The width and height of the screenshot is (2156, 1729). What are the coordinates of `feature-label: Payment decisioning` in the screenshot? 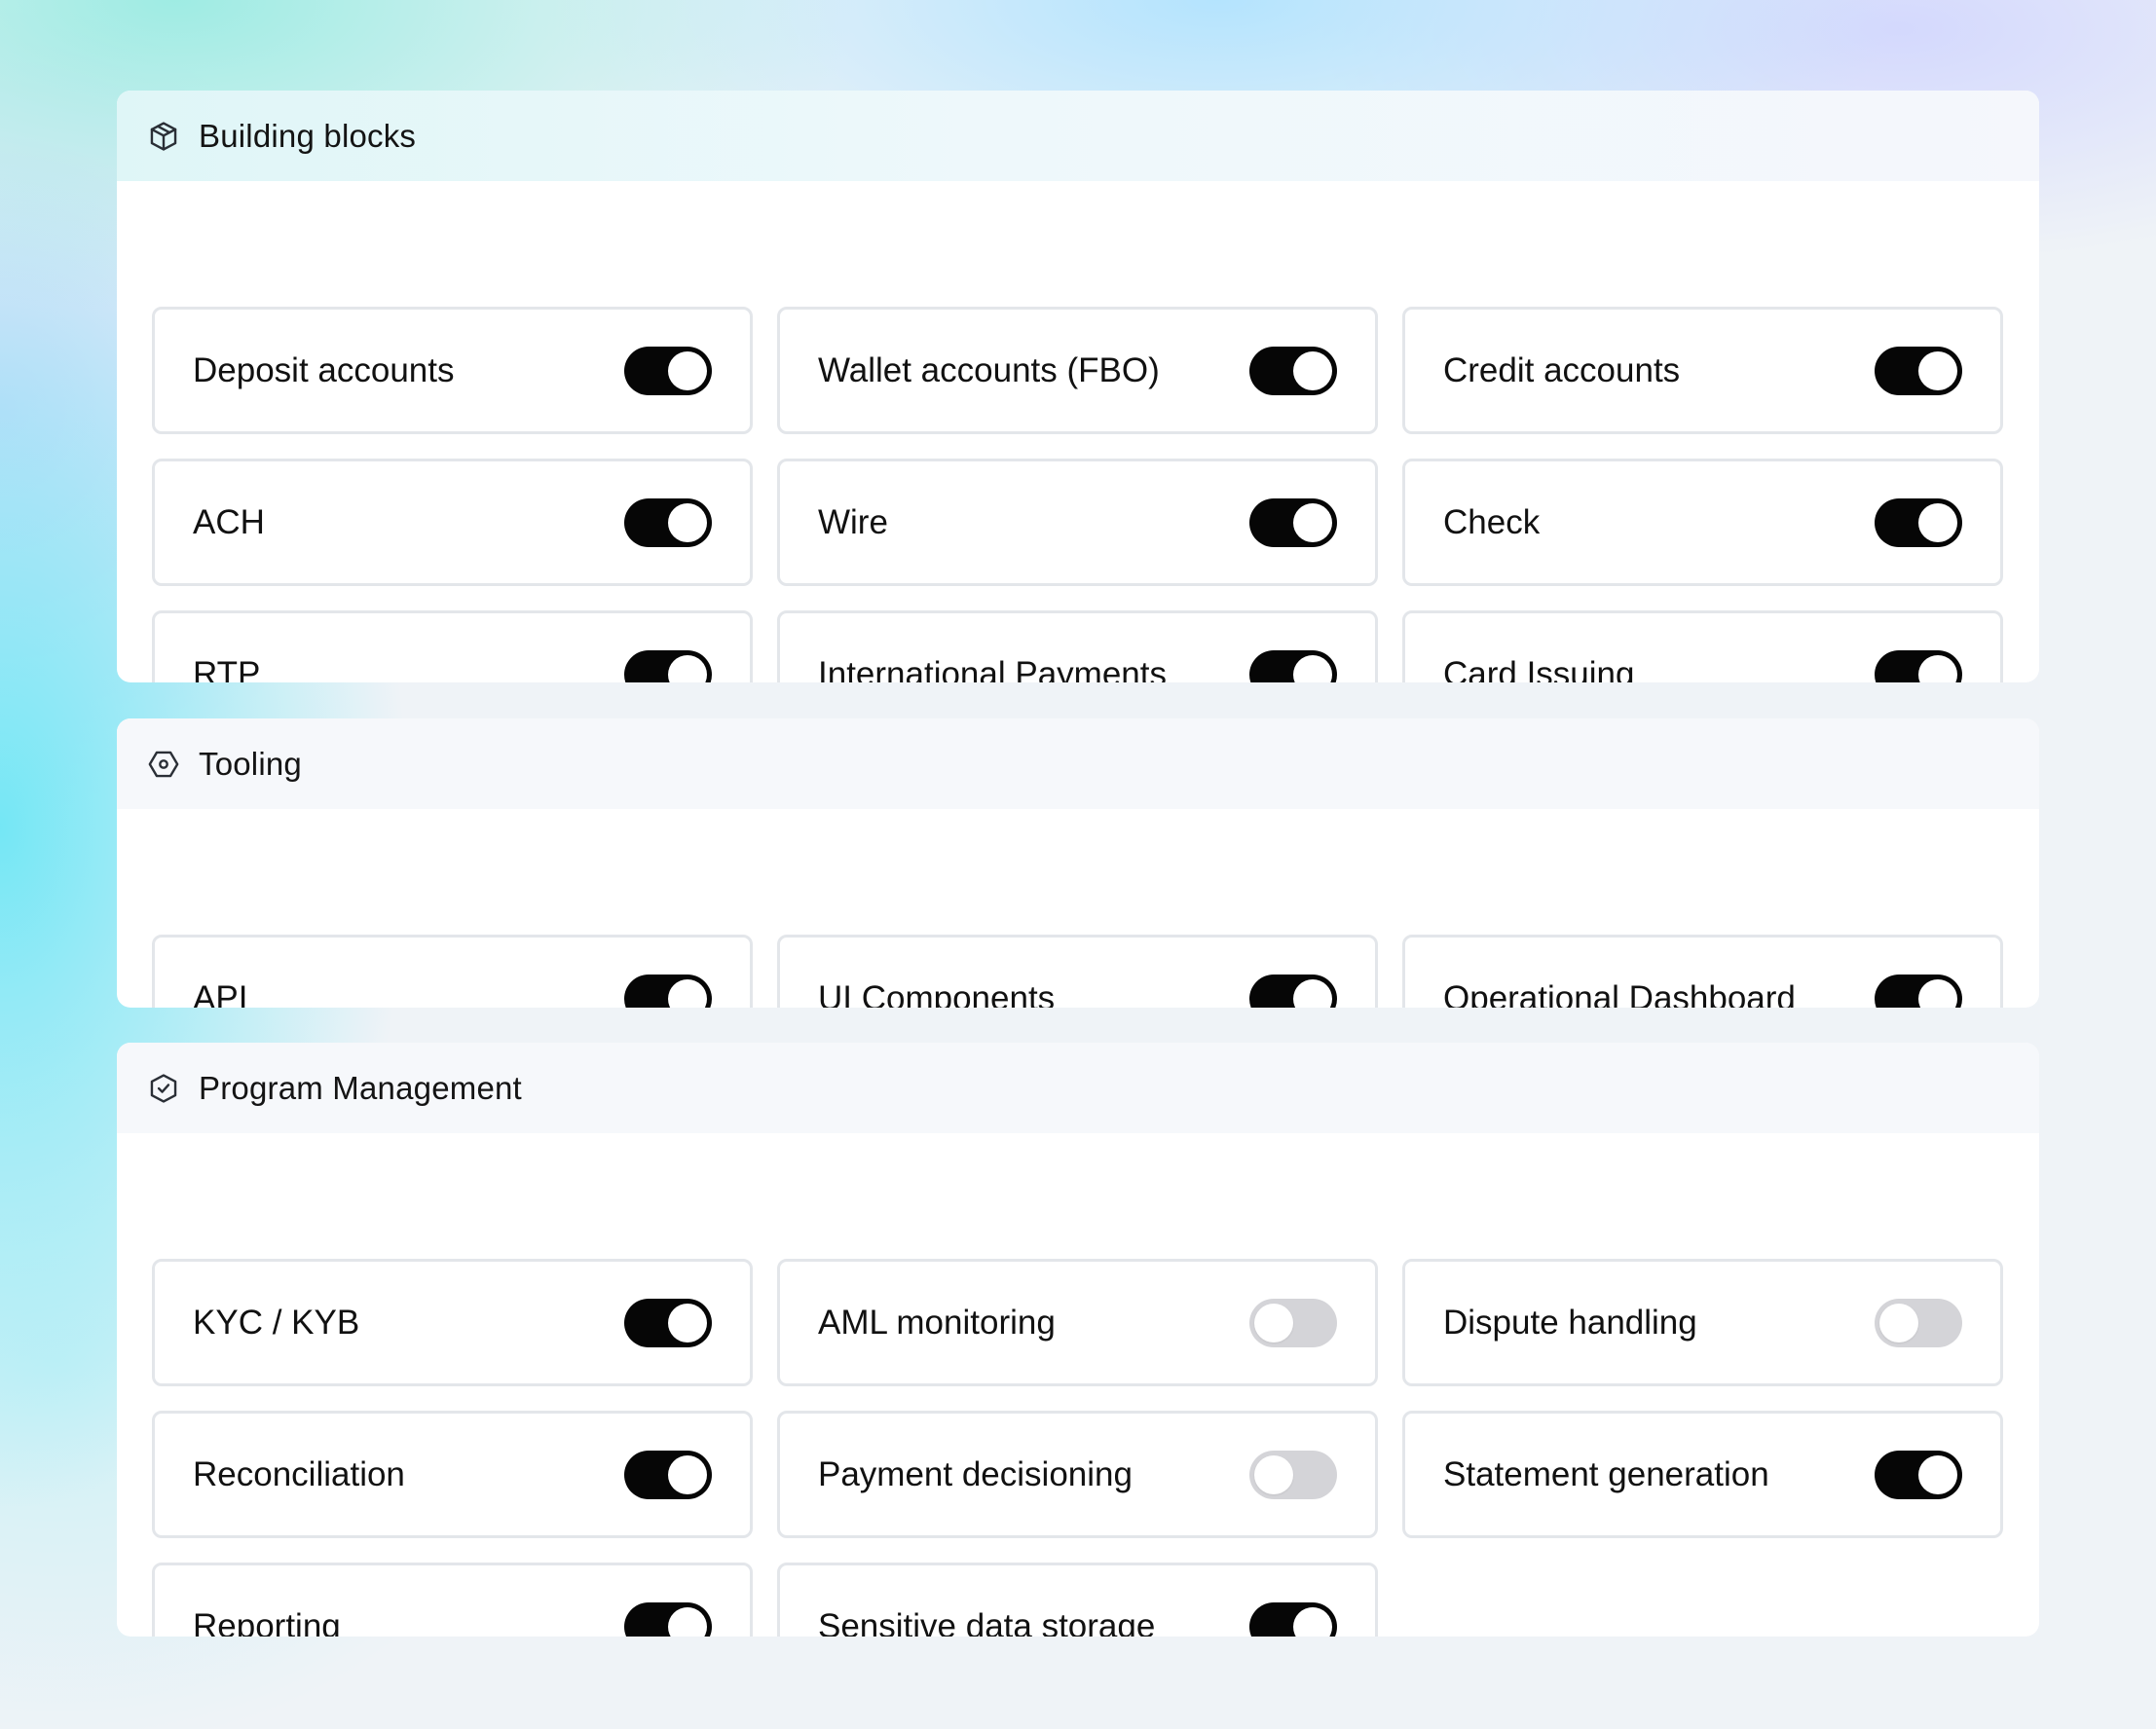 It's located at (976, 1473).